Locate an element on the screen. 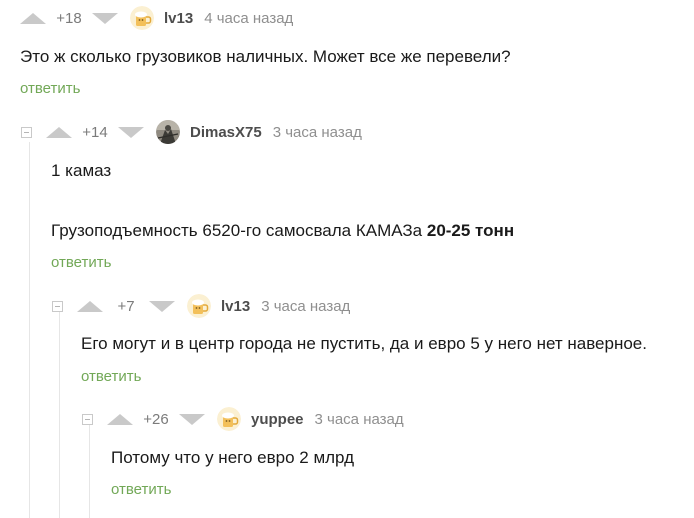 This screenshot has width=694, height=518. comment-header: +26 yuppee 3 часа назад is located at coordinates (243, 419).